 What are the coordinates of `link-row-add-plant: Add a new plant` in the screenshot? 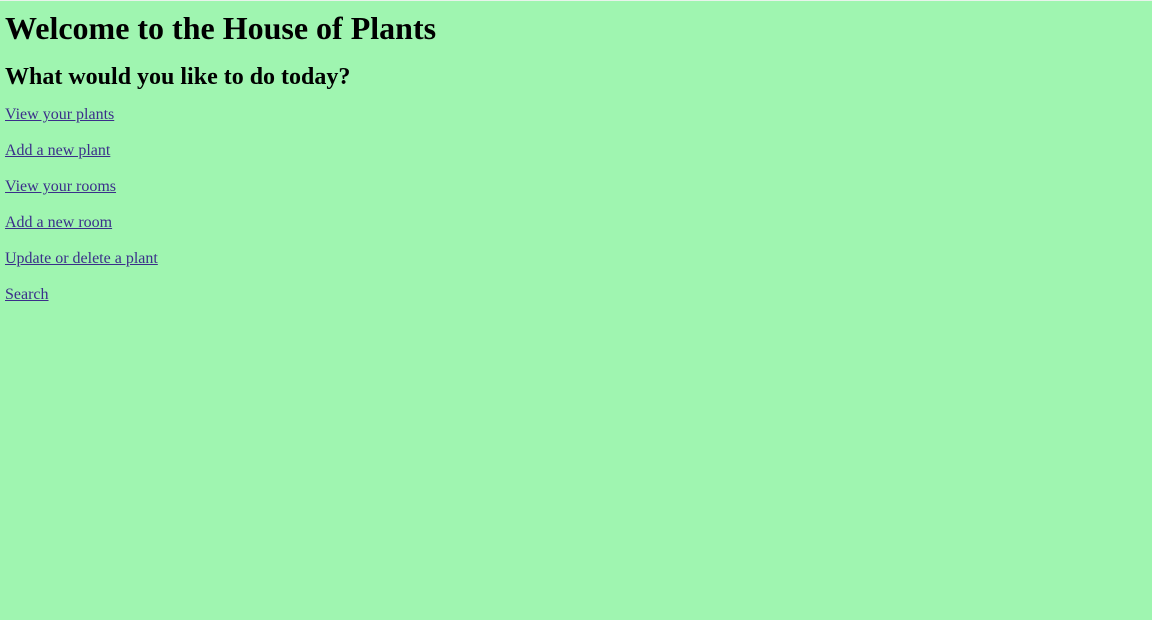 It's located at (578, 151).